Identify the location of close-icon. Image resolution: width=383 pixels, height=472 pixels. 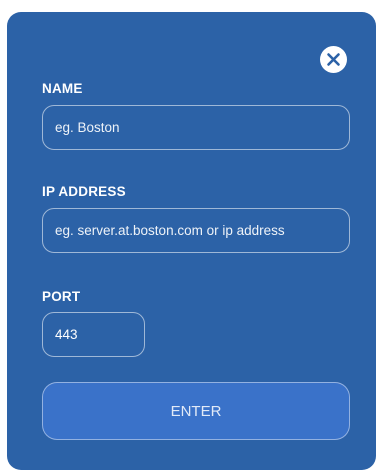
(333, 59).